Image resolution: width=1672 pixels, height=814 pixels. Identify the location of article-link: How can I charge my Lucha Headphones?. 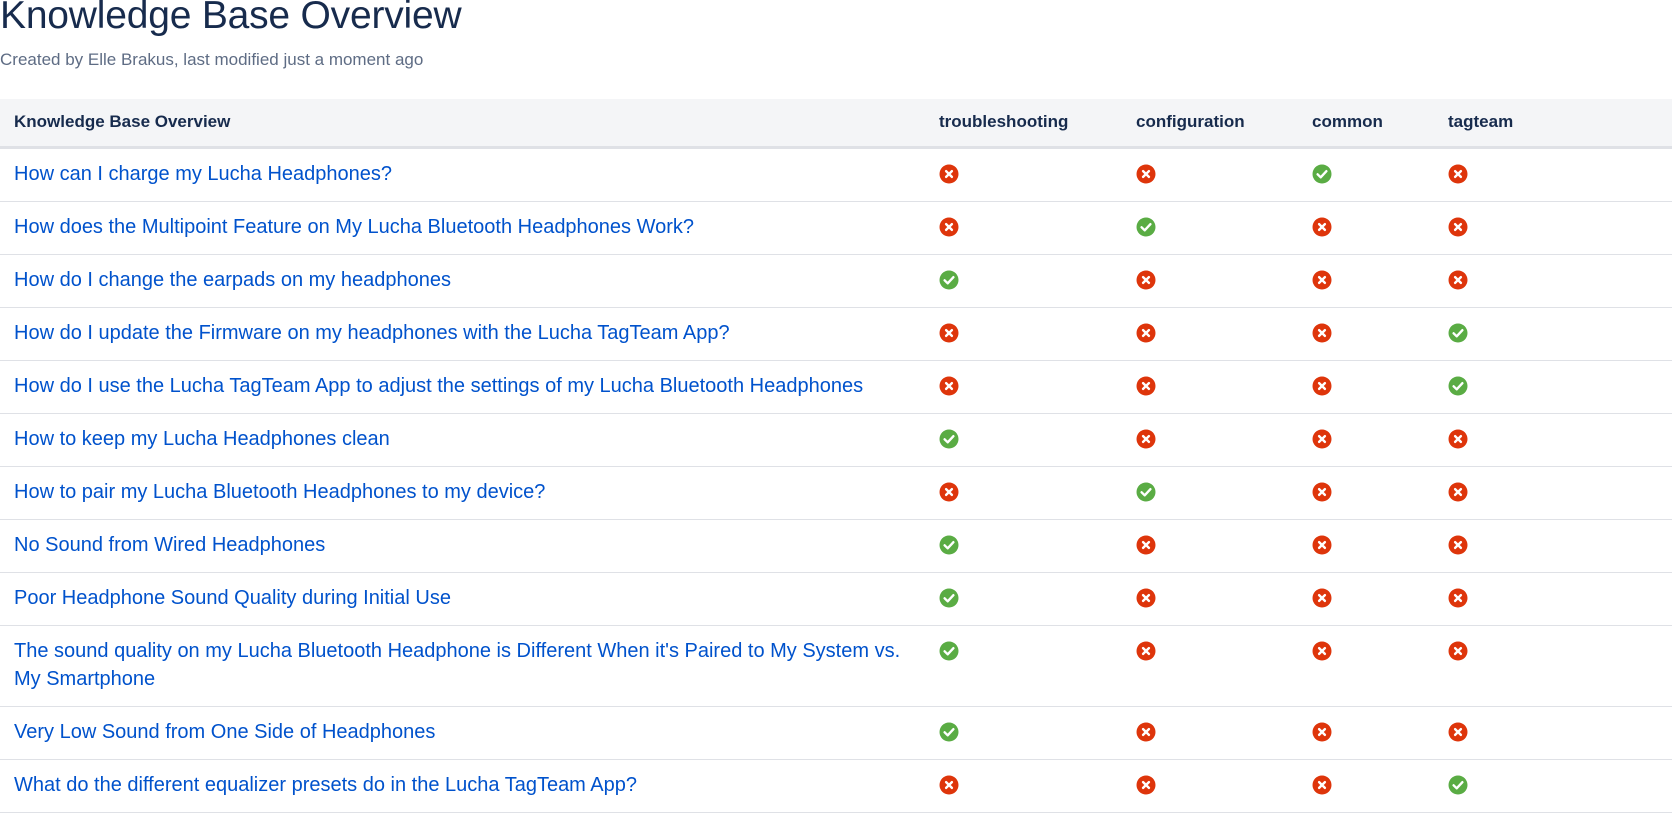
(203, 174).